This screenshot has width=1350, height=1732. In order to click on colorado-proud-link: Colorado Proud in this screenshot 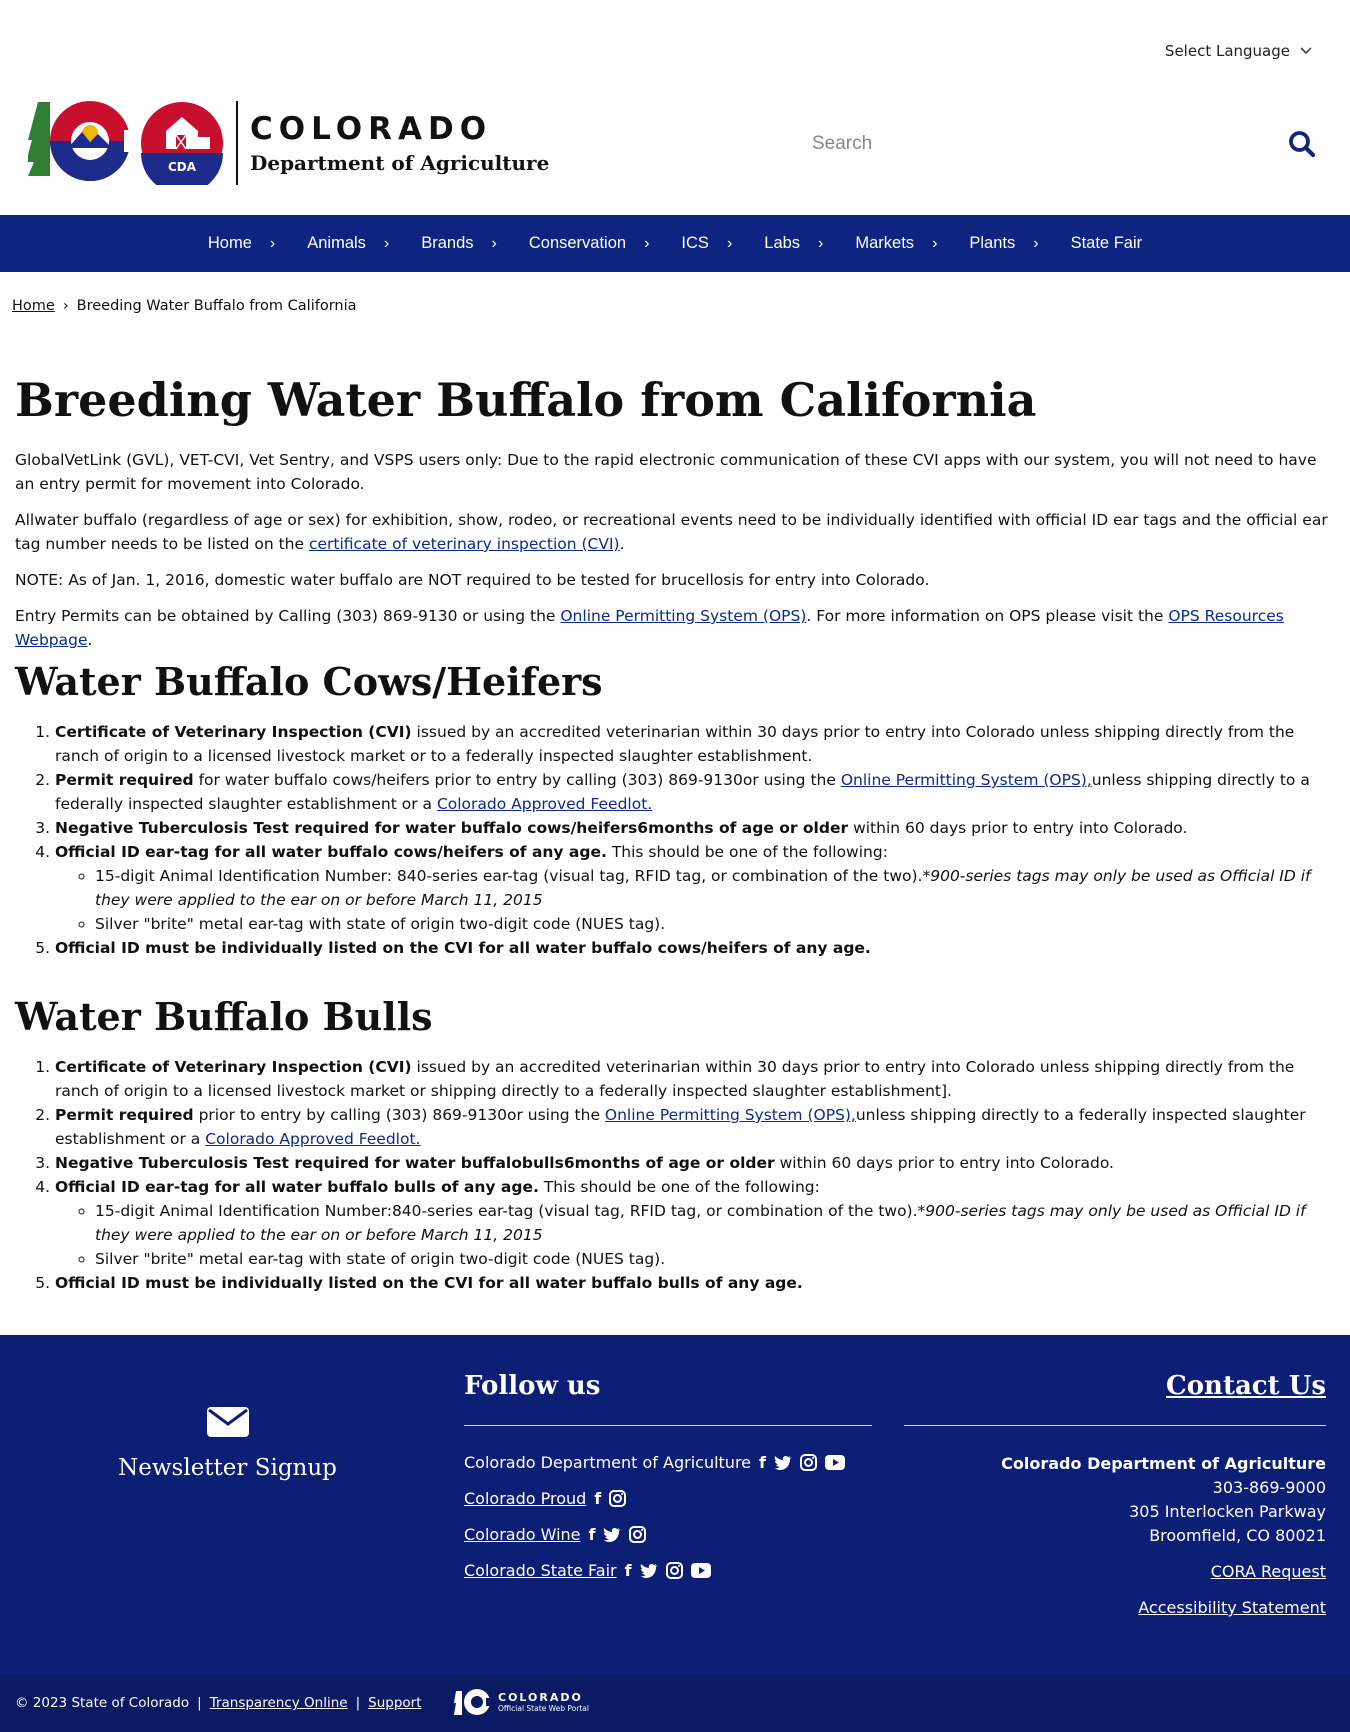, I will do `click(525, 1498)`.